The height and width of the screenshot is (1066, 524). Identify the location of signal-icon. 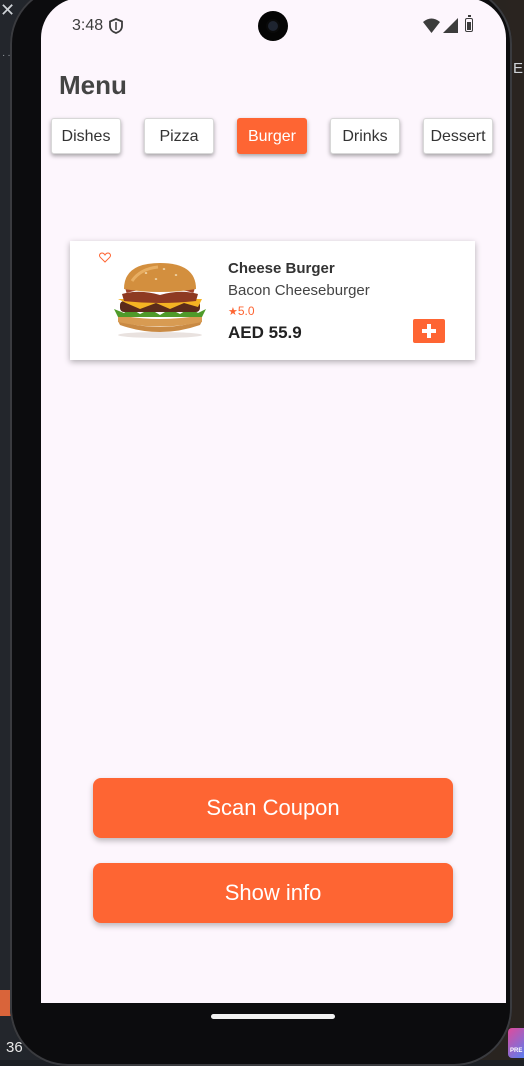
(450, 25).